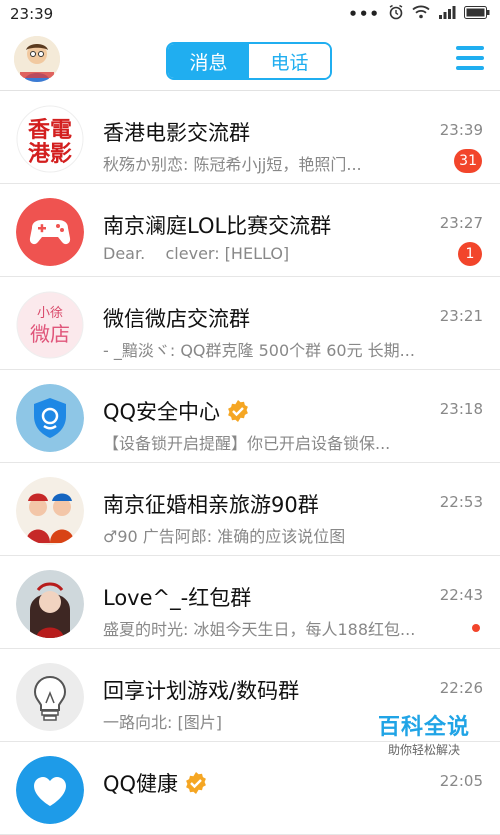 The image size is (500, 835). Describe the element at coordinates (461, 223) in the screenshot. I see `conversation-time: 23:27` at that location.